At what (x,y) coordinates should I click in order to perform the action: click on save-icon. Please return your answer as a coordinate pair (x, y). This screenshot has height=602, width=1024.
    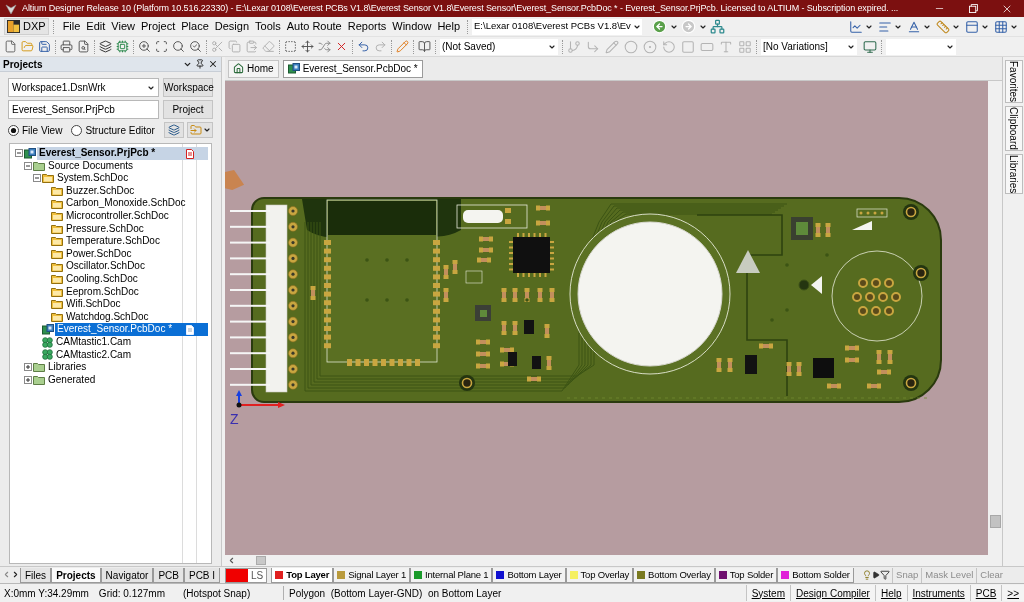
    Looking at the image, I should click on (44, 46).